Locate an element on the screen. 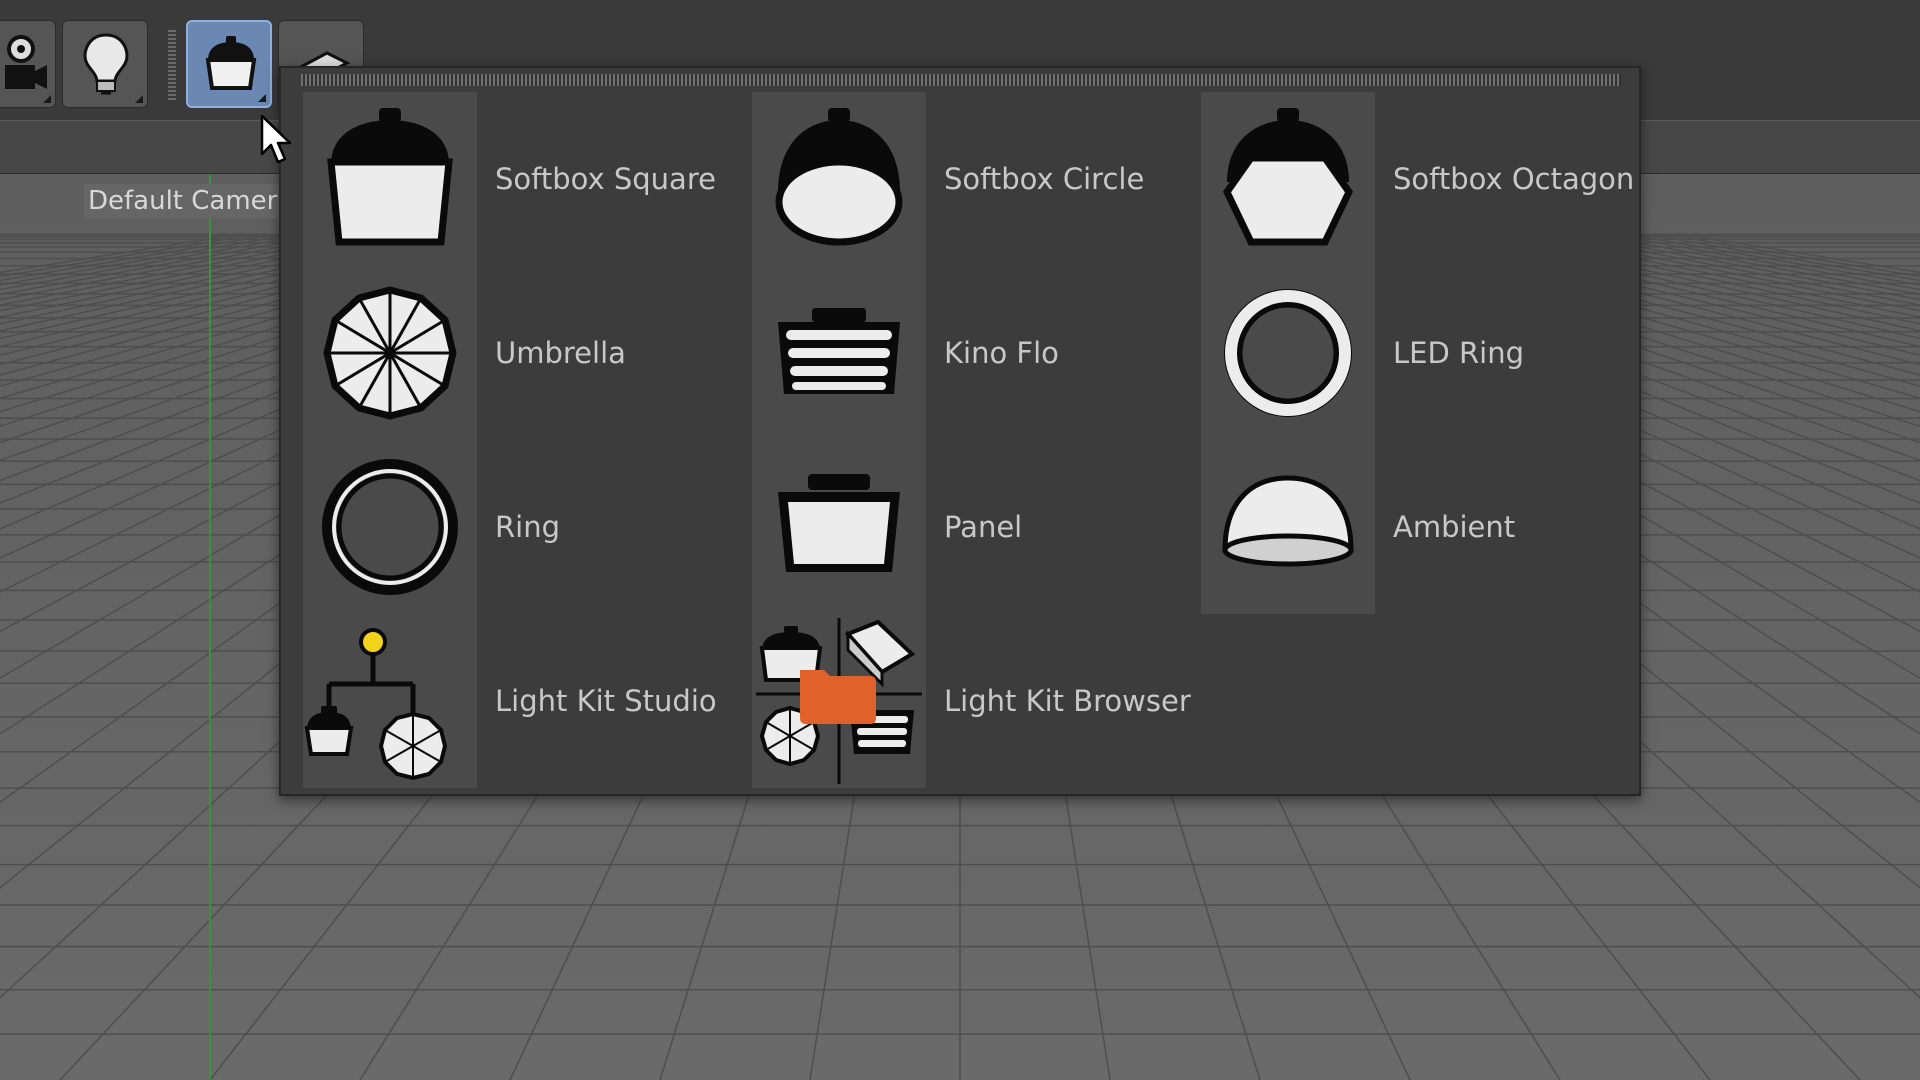 This screenshot has width=1920, height=1080. preset-label: Light Kit Studio is located at coordinates (606, 701).